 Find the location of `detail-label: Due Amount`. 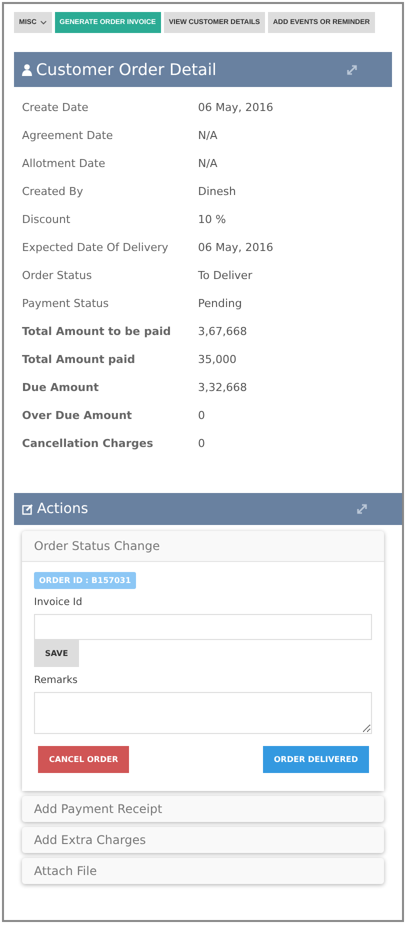

detail-label: Due Amount is located at coordinates (61, 387).